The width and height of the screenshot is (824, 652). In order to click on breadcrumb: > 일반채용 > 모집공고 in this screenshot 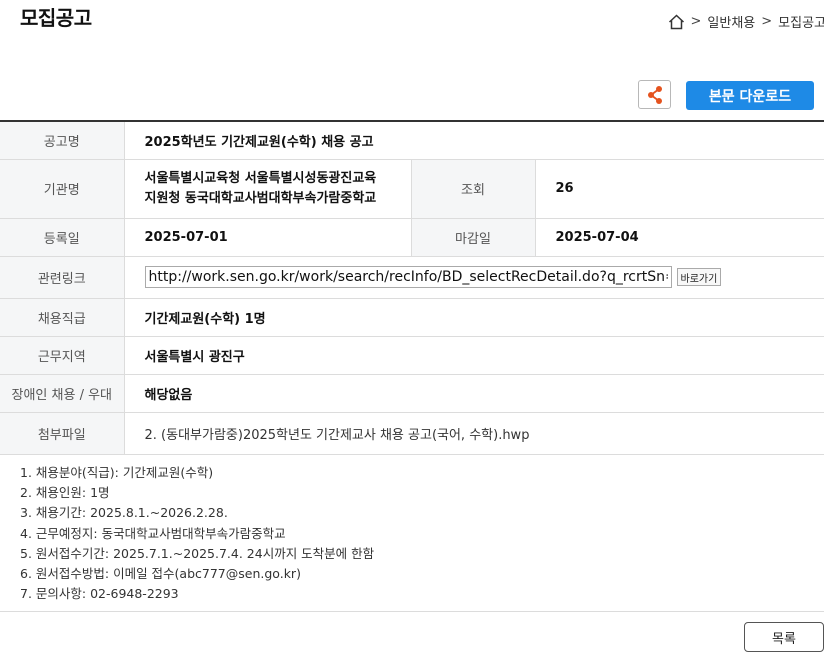, I will do `click(746, 21)`.